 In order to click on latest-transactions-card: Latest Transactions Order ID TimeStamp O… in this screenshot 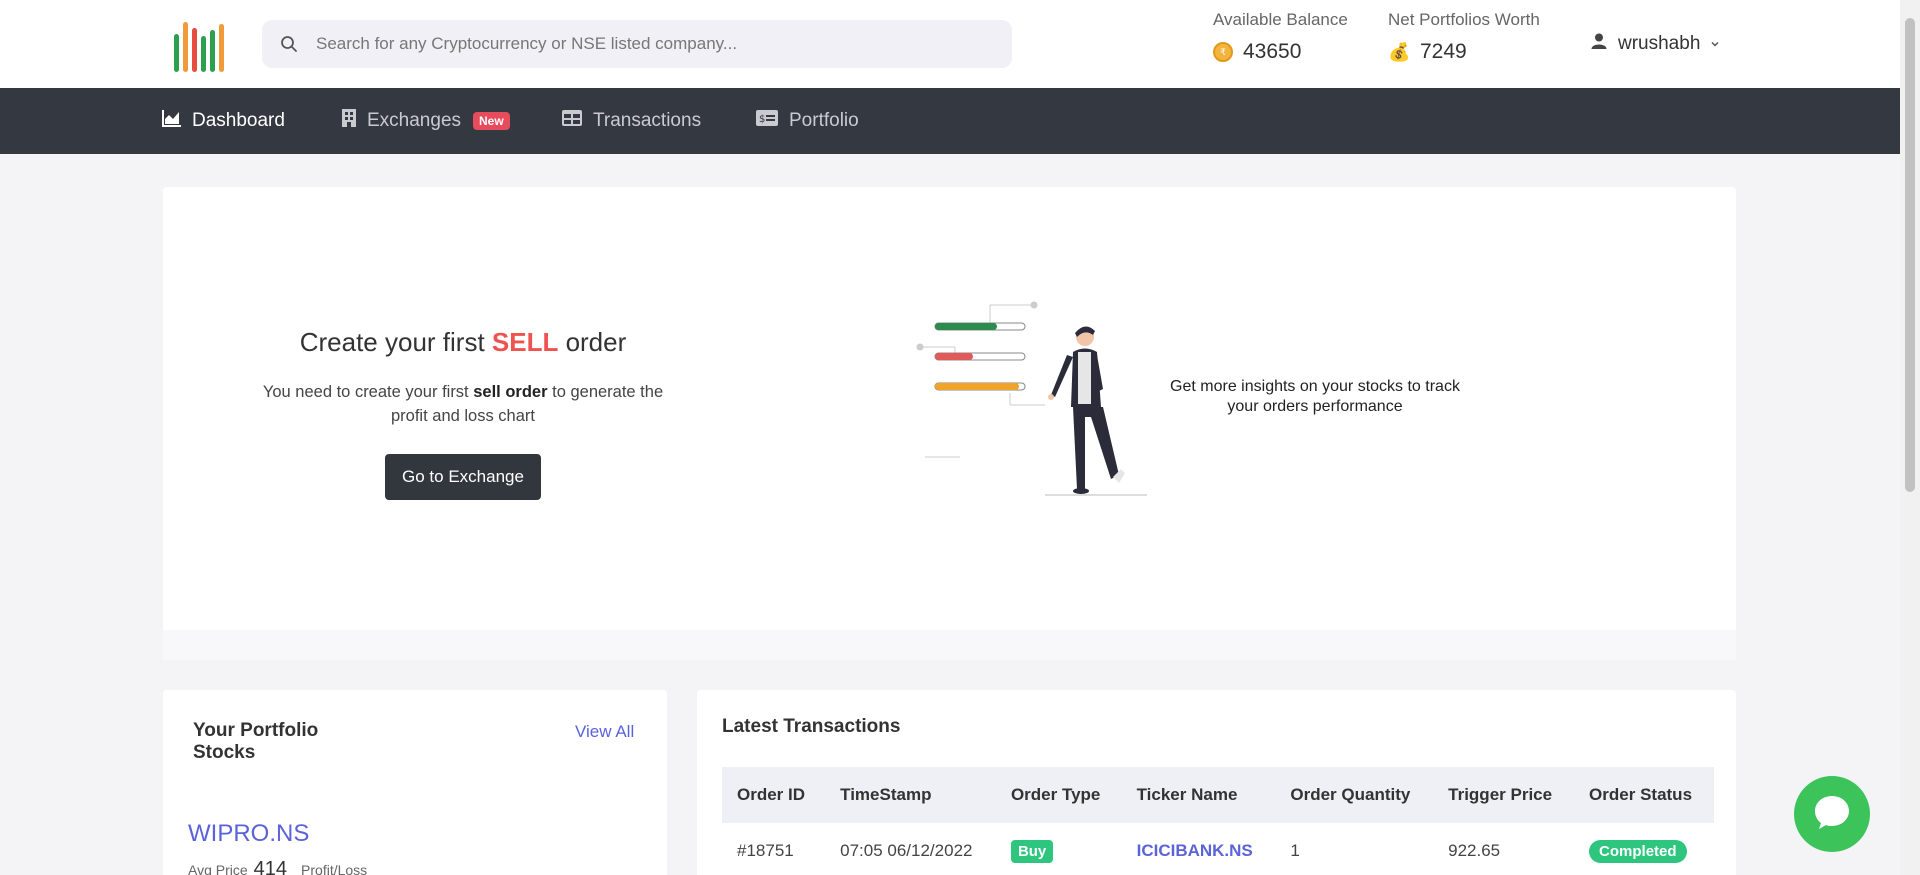, I will do `click(1216, 782)`.